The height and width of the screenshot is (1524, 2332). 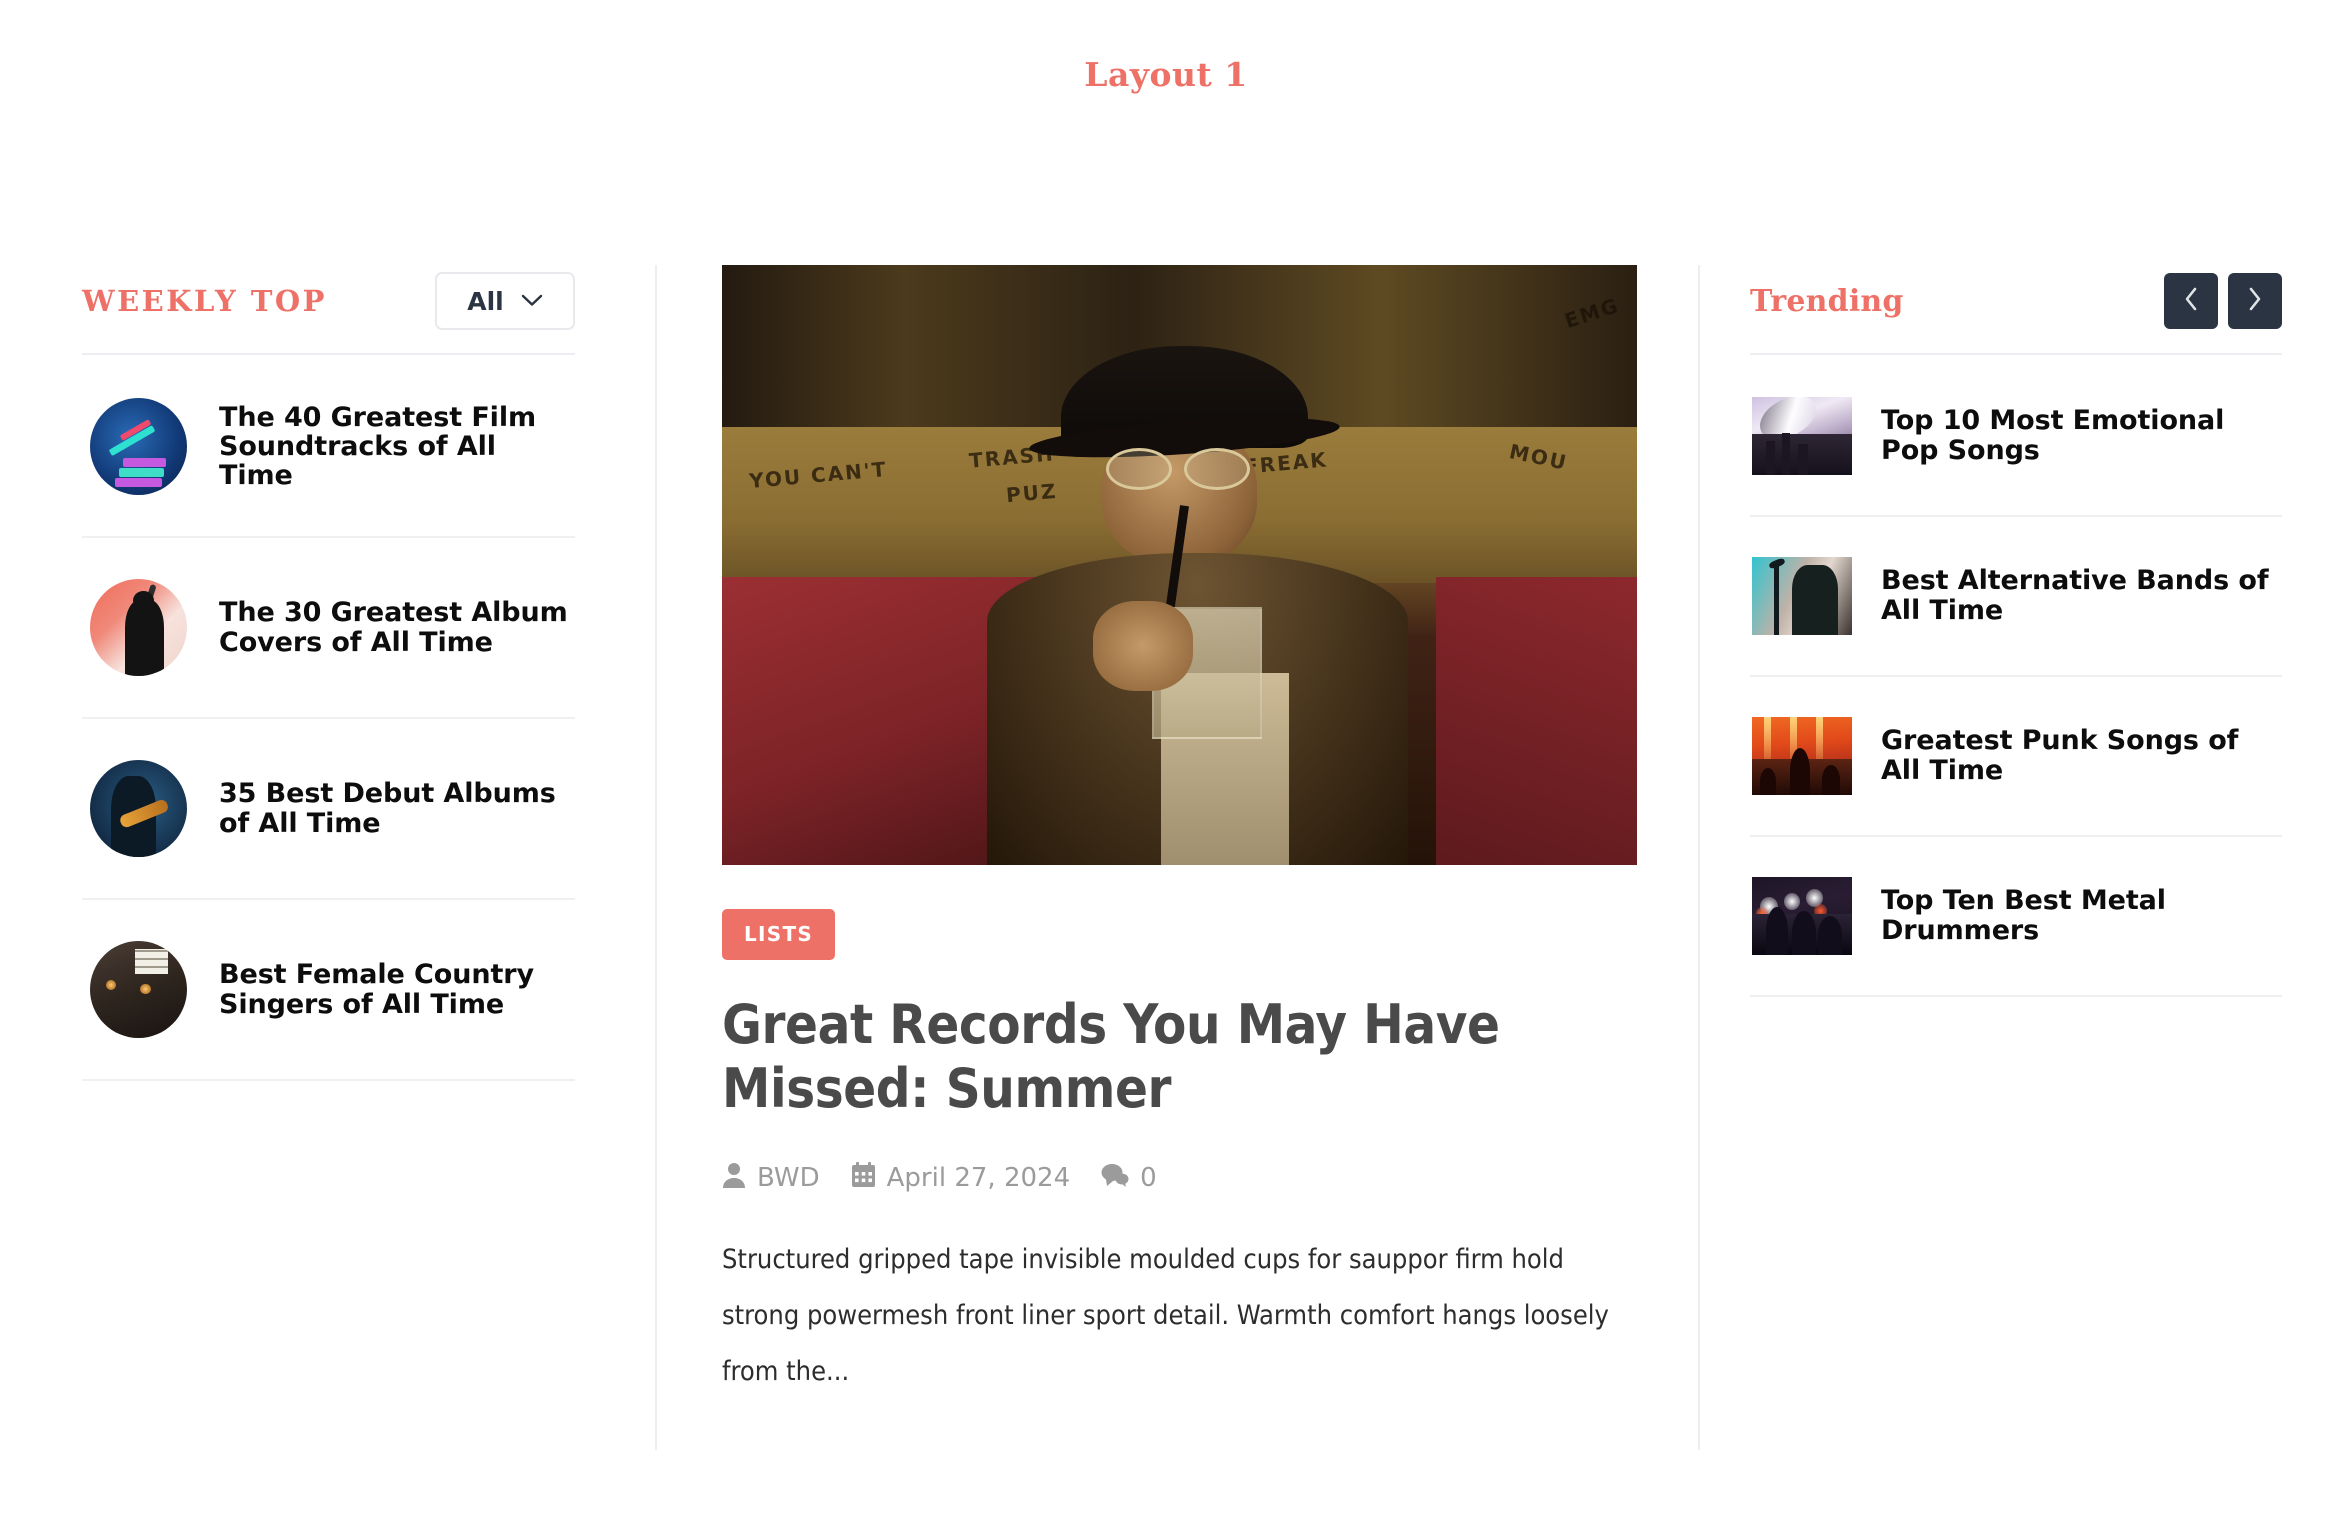 I want to click on chevron-left-icon, so click(x=2191, y=301).